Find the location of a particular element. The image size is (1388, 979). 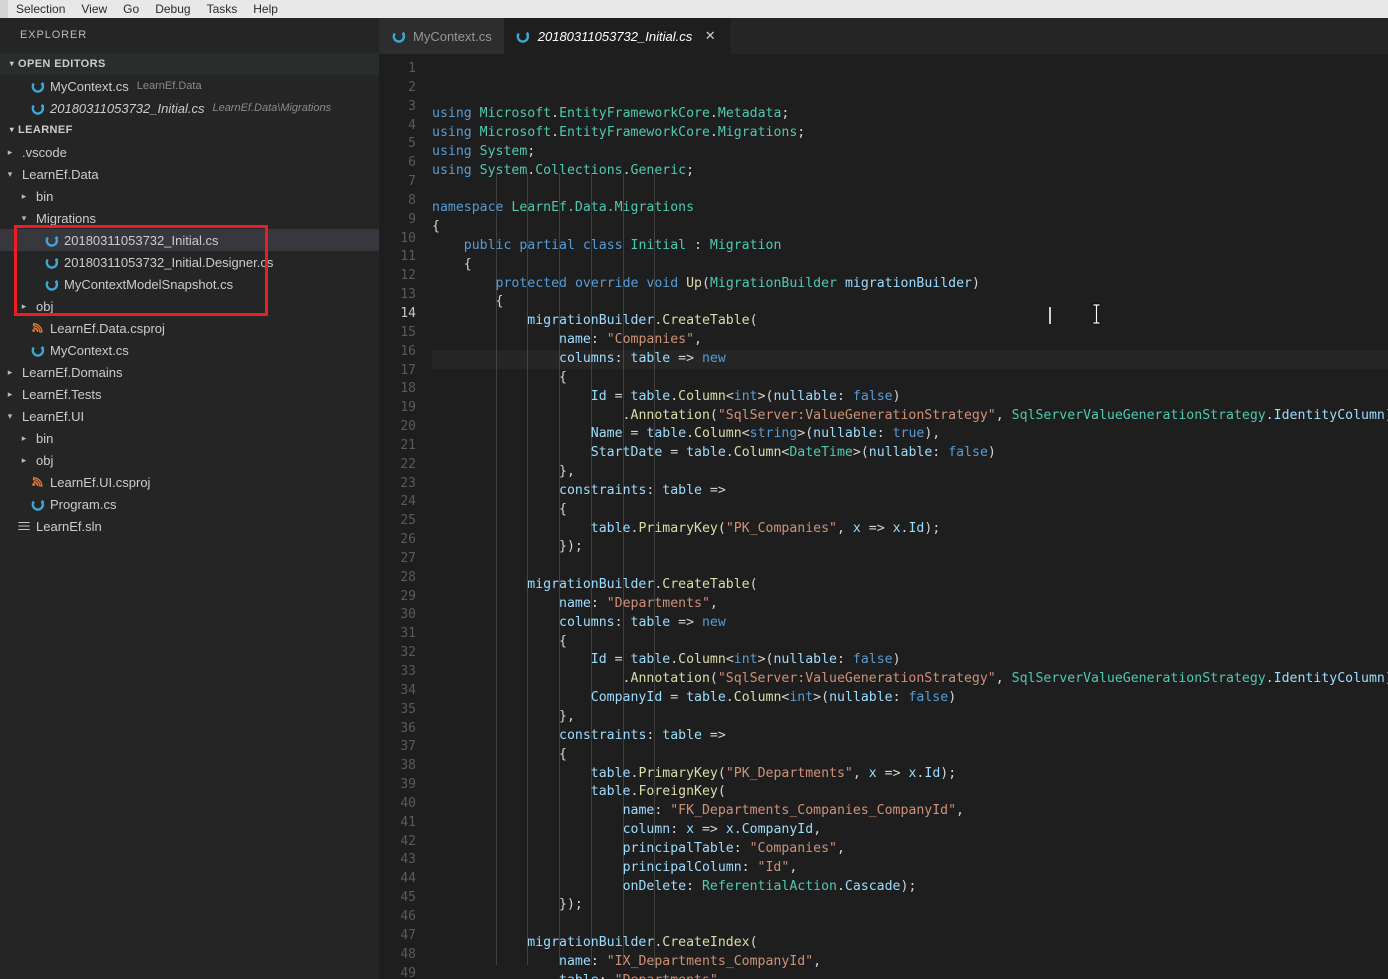

code-token: CreateTable is located at coordinates (706, 585).